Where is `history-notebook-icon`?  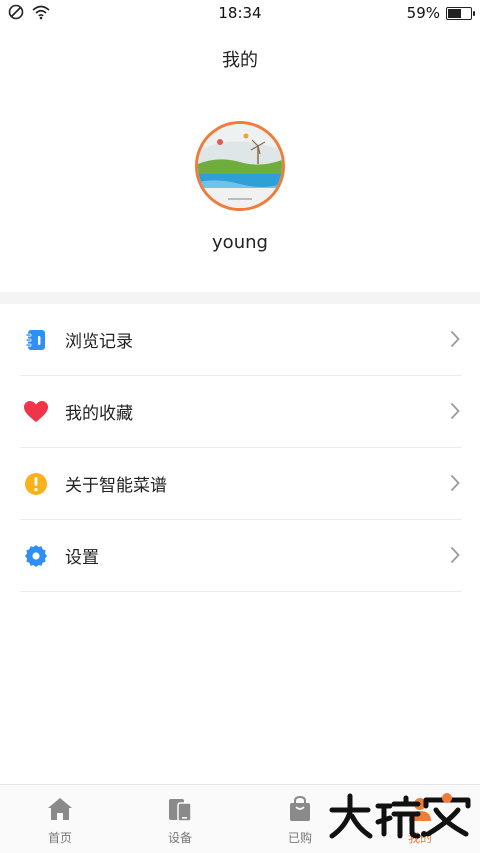 history-notebook-icon is located at coordinates (36, 340).